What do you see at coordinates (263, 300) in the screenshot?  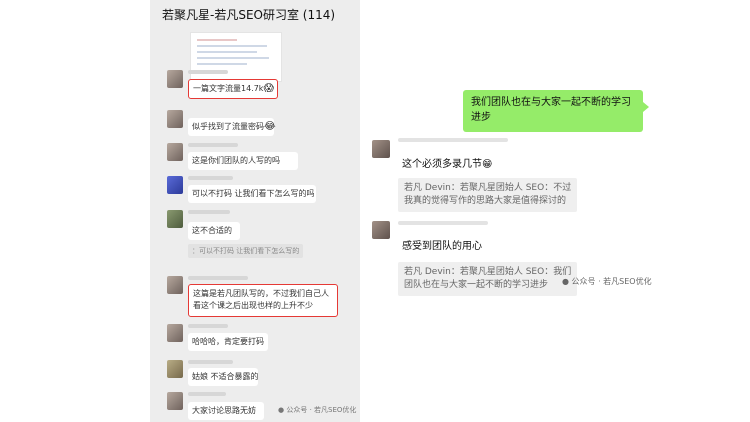 I see `message-bubble: 这篇是若凡团队写的，不过我们自己人 看这个课之后出现也样的上升不少` at bounding box center [263, 300].